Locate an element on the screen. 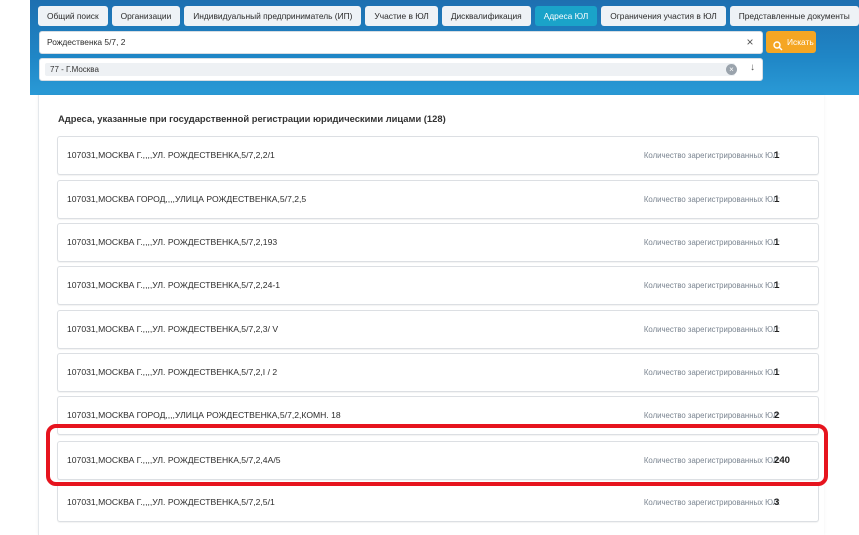 The image size is (859, 535). search-box: × is located at coordinates (401, 42).